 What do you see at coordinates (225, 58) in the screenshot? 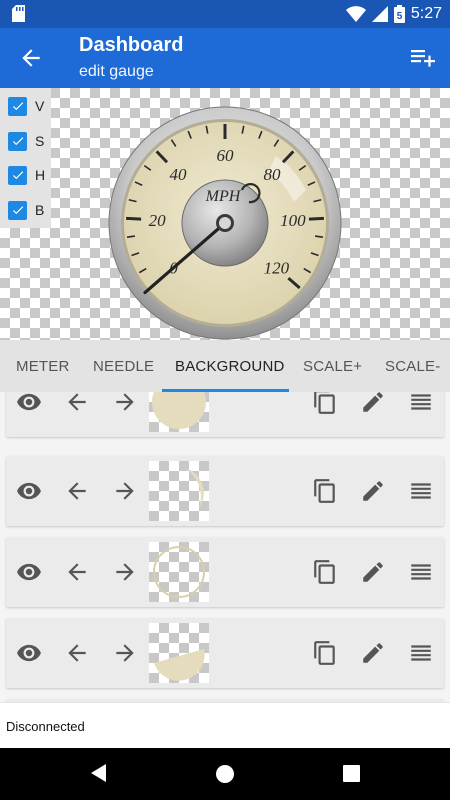
I see `app-bar: Dashboard edit gauge` at bounding box center [225, 58].